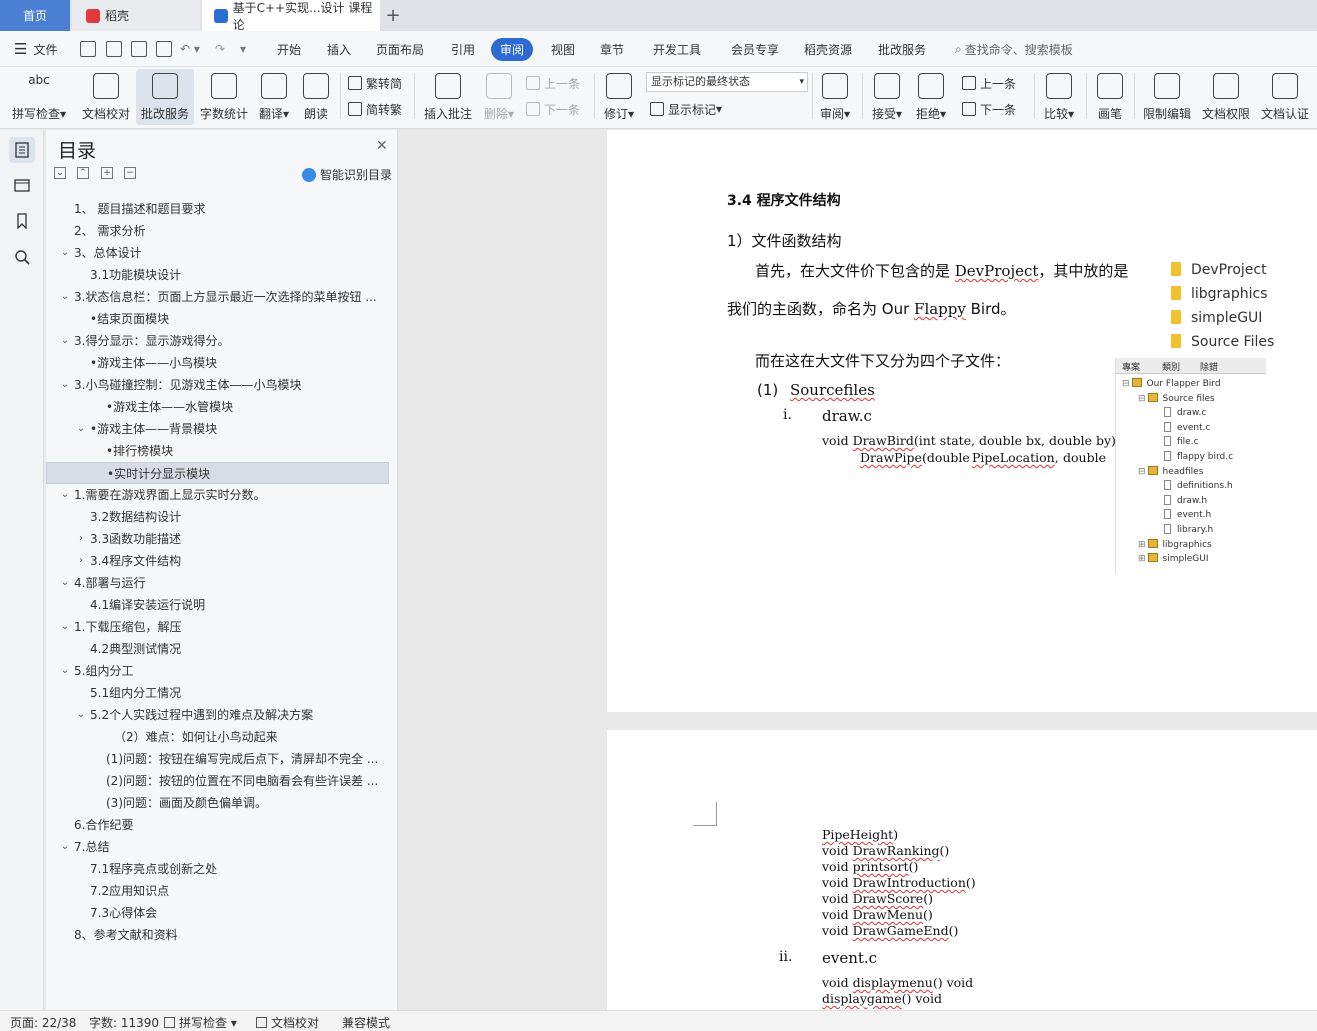  Describe the element at coordinates (1059, 97) in the screenshot. I see `compare-button: 比较▾` at that location.